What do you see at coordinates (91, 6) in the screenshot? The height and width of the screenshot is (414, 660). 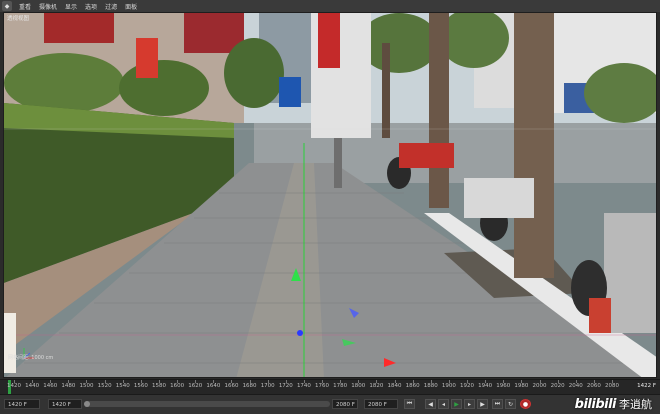 I see `menu-item-options: 选项` at bounding box center [91, 6].